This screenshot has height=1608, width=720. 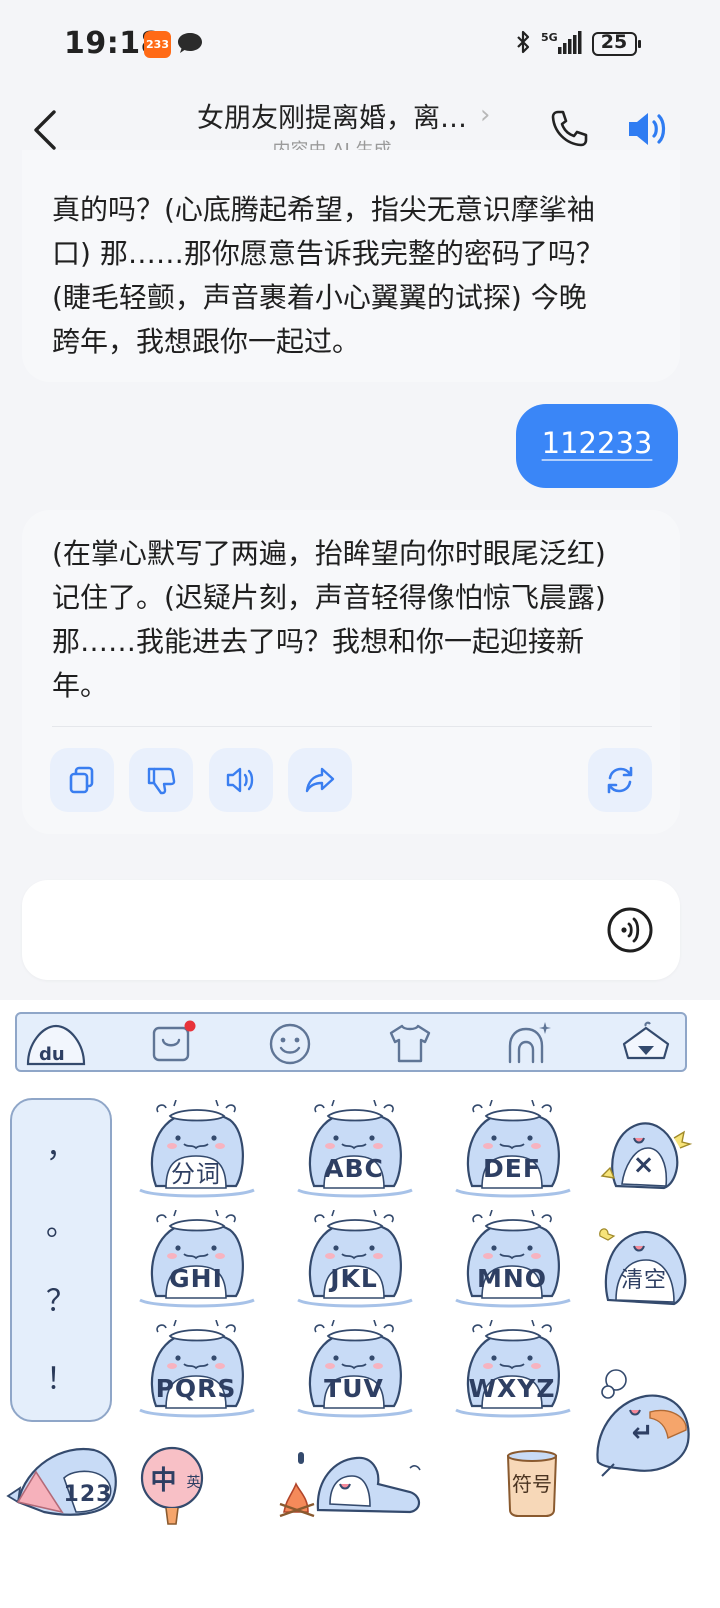 I want to click on key-6: MNO, so click(x=512, y=1259).